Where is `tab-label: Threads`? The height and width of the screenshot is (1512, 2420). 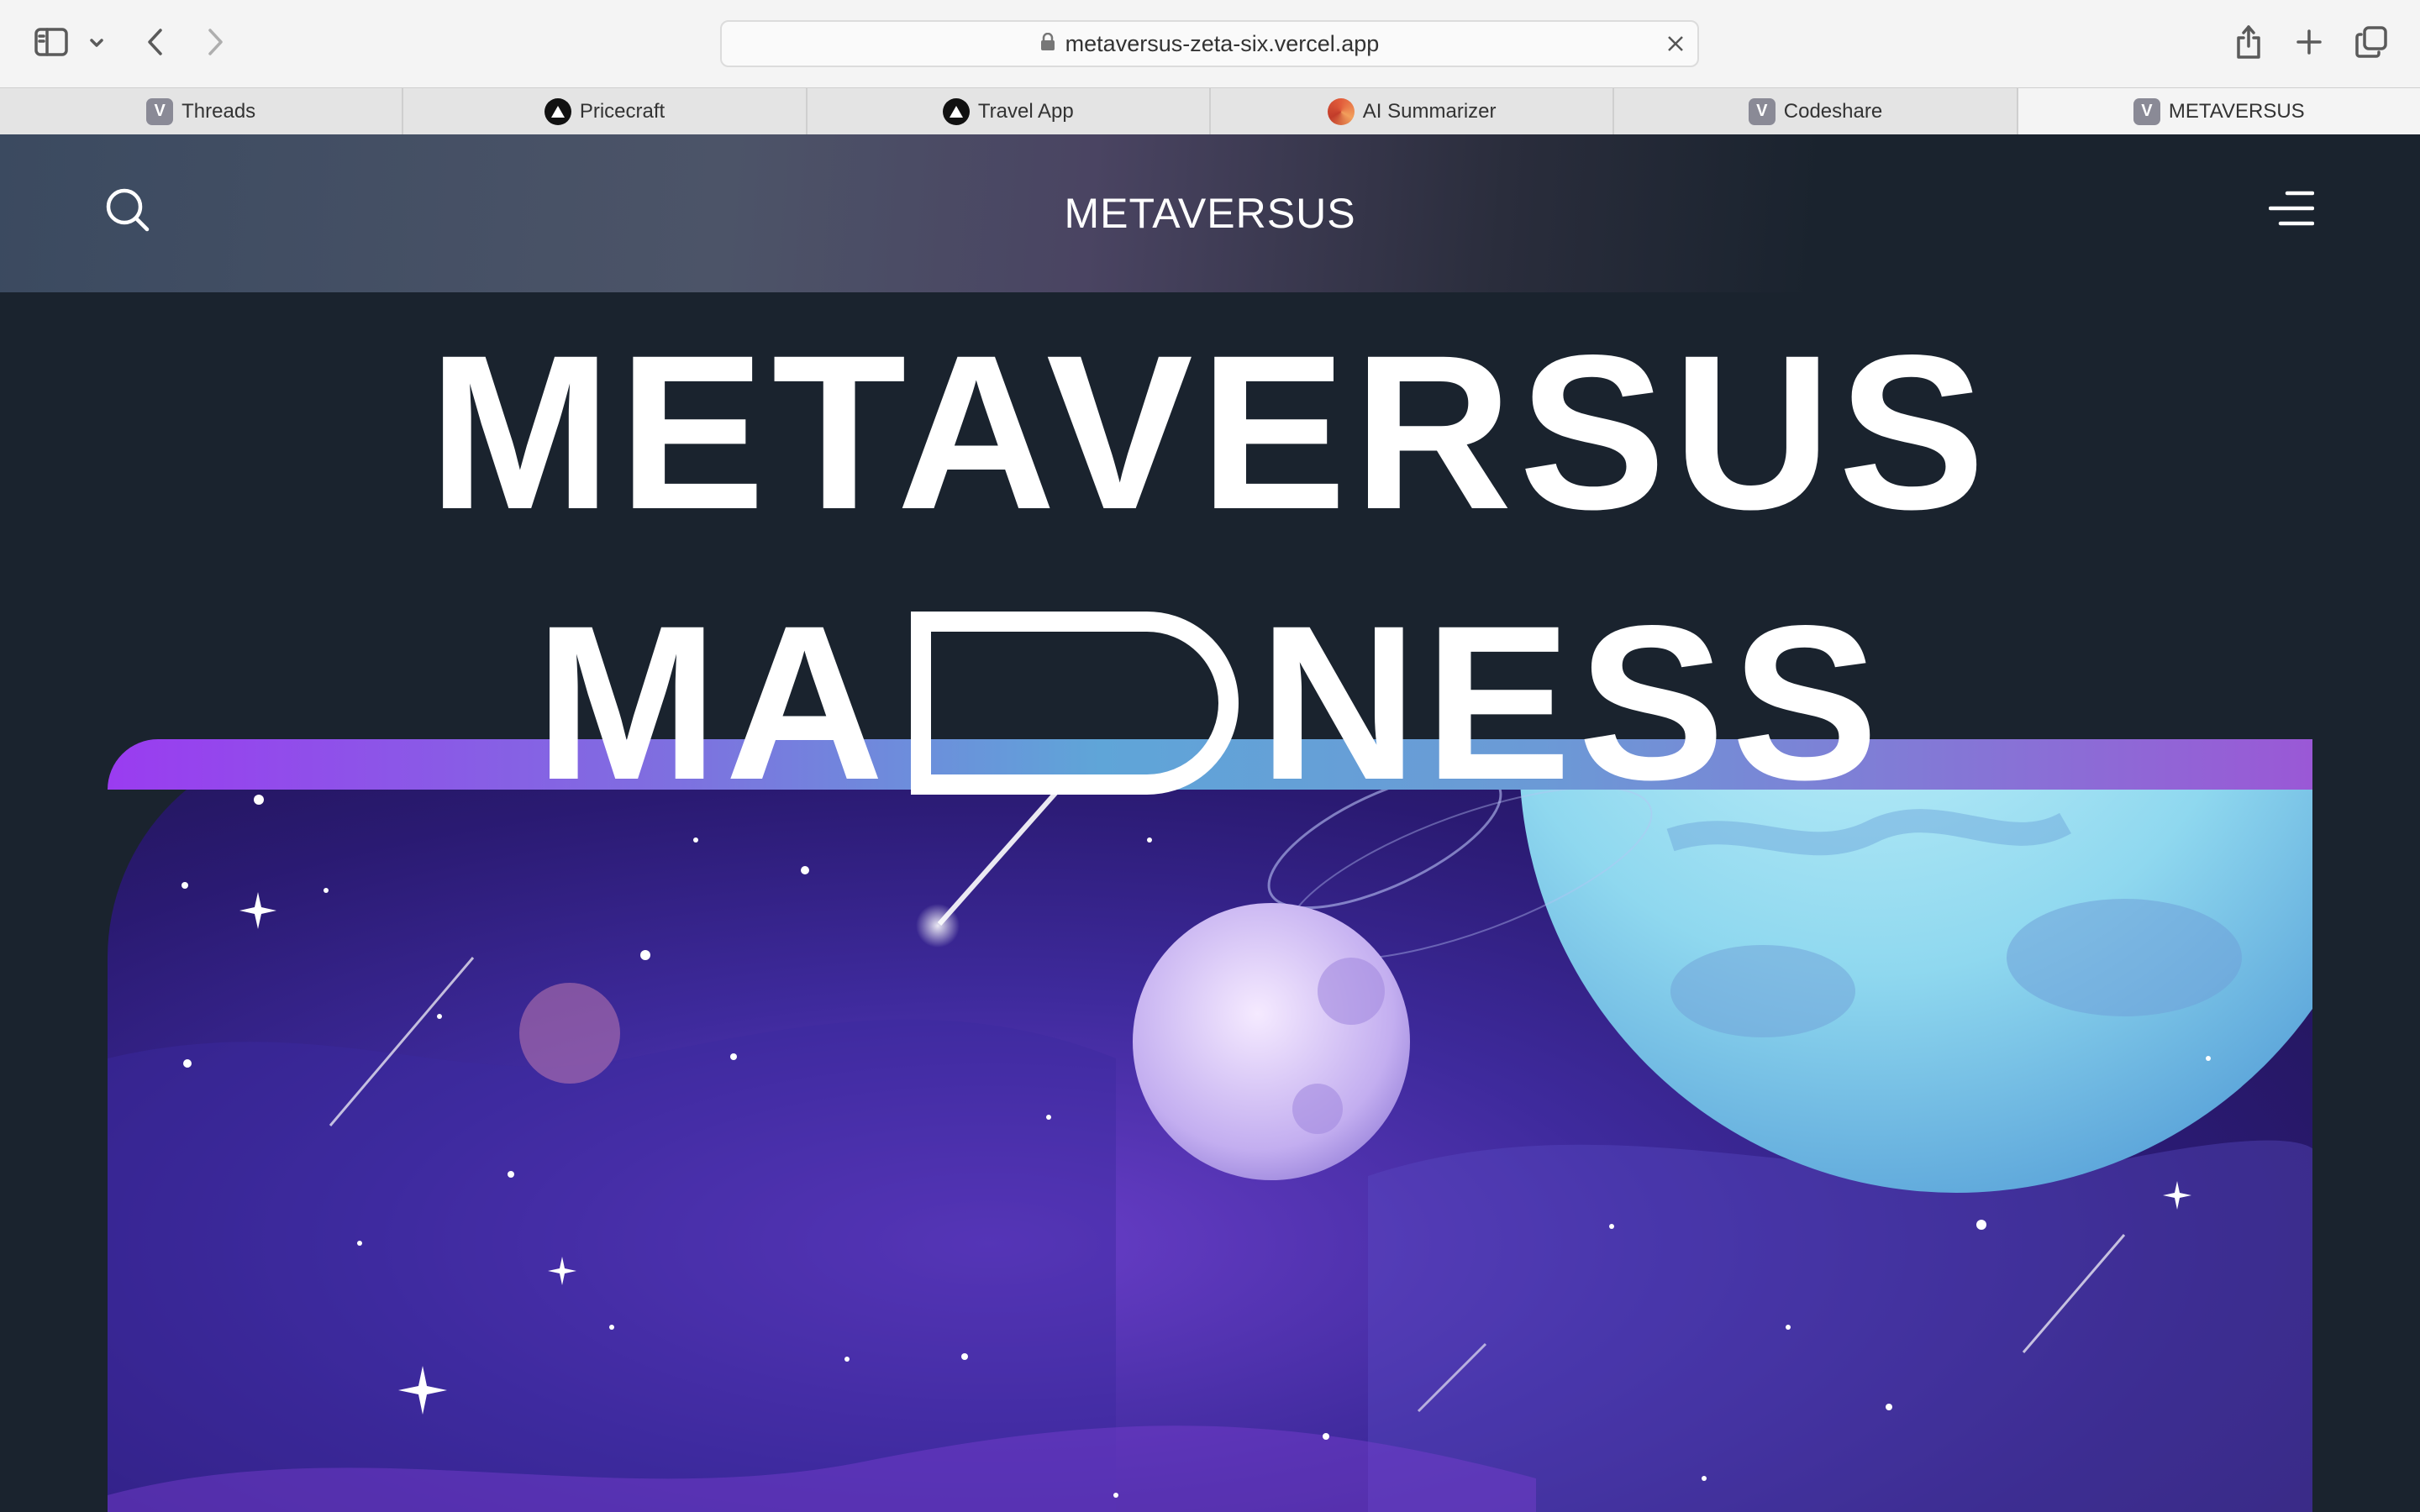
tab-label: Threads is located at coordinates (219, 111).